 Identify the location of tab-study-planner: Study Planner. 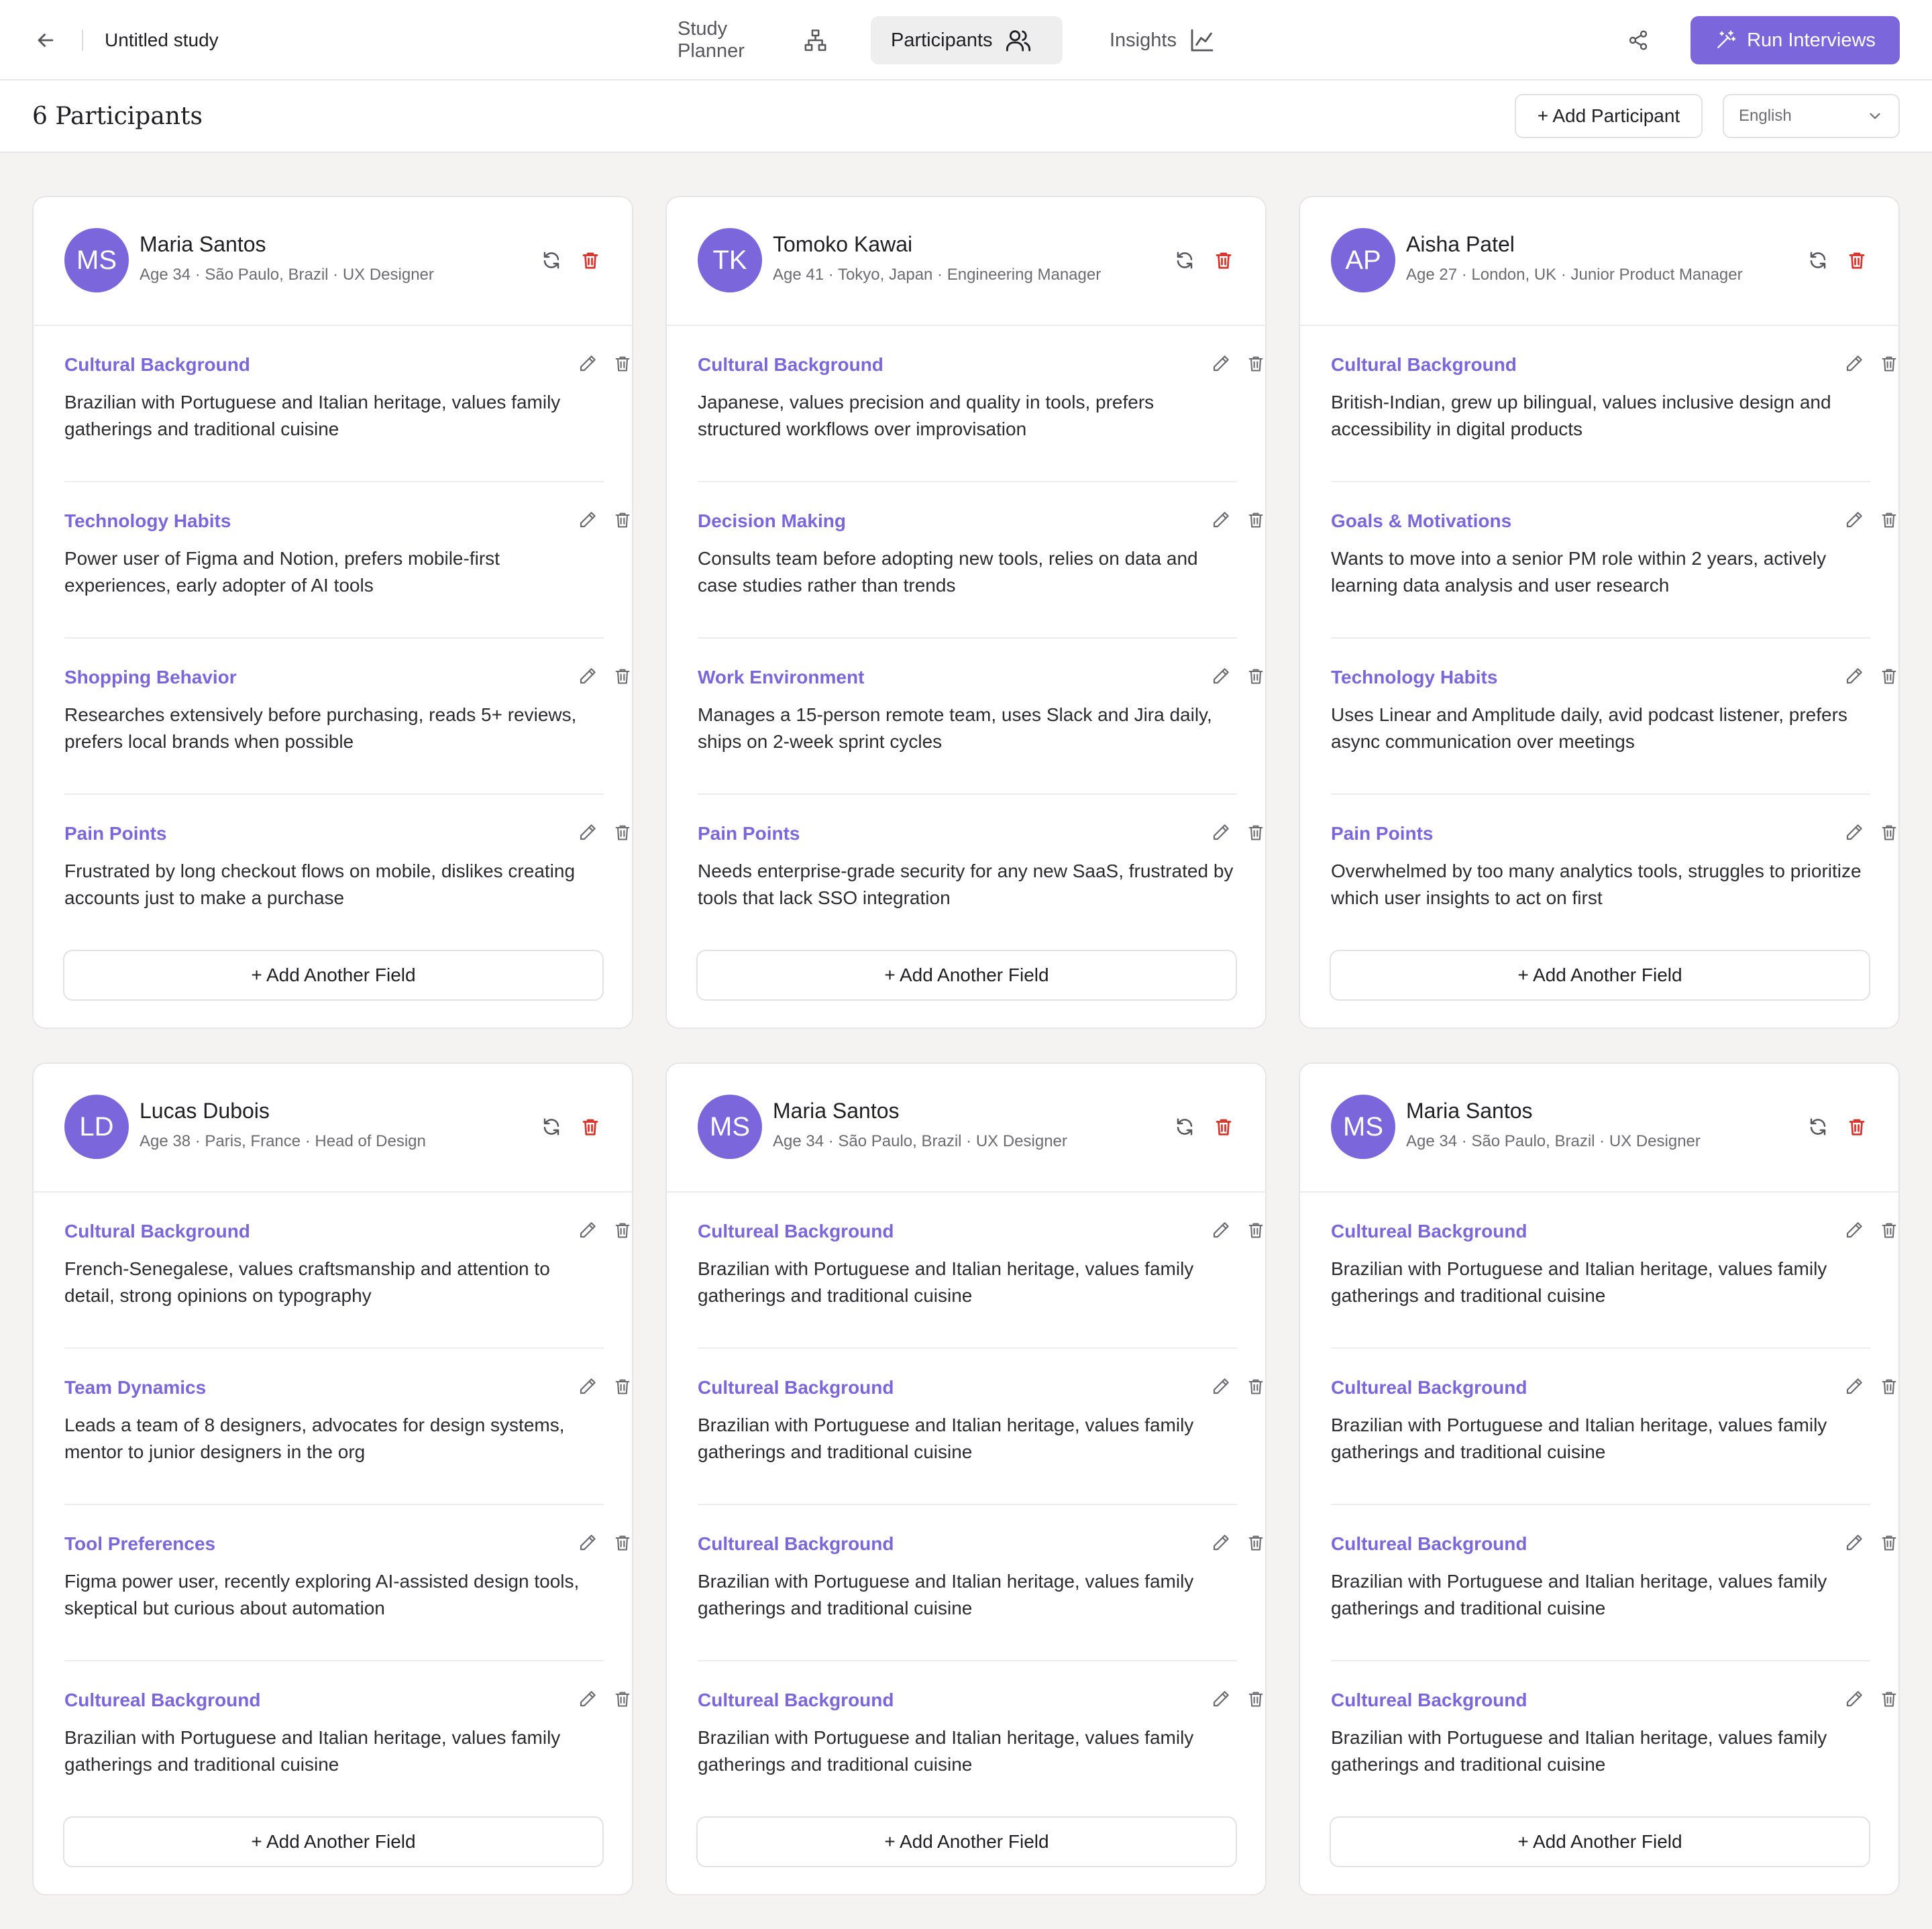
(752, 40).